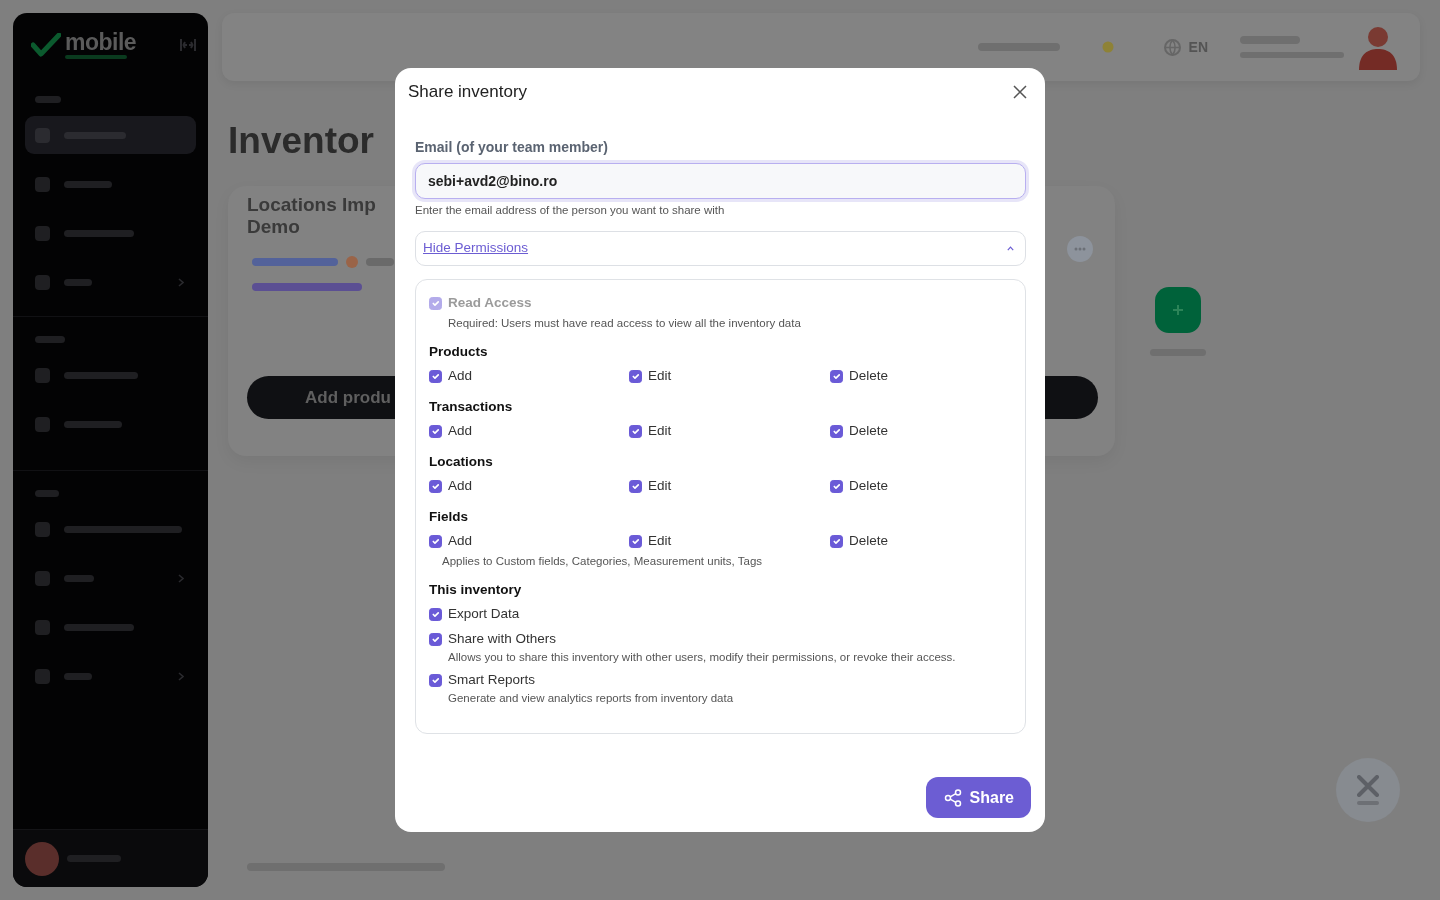 The width and height of the screenshot is (1440, 900). What do you see at coordinates (42, 858) in the screenshot?
I see `avatar` at bounding box center [42, 858].